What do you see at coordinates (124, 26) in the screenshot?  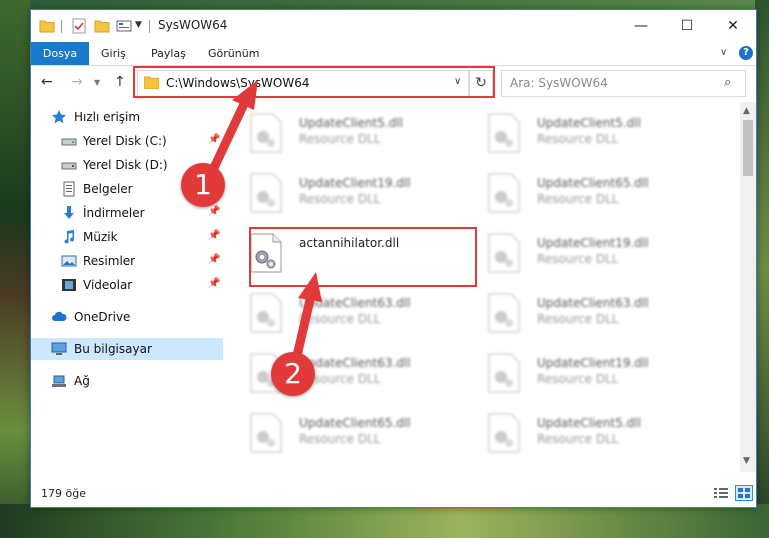 I see `rename-icon` at bounding box center [124, 26].